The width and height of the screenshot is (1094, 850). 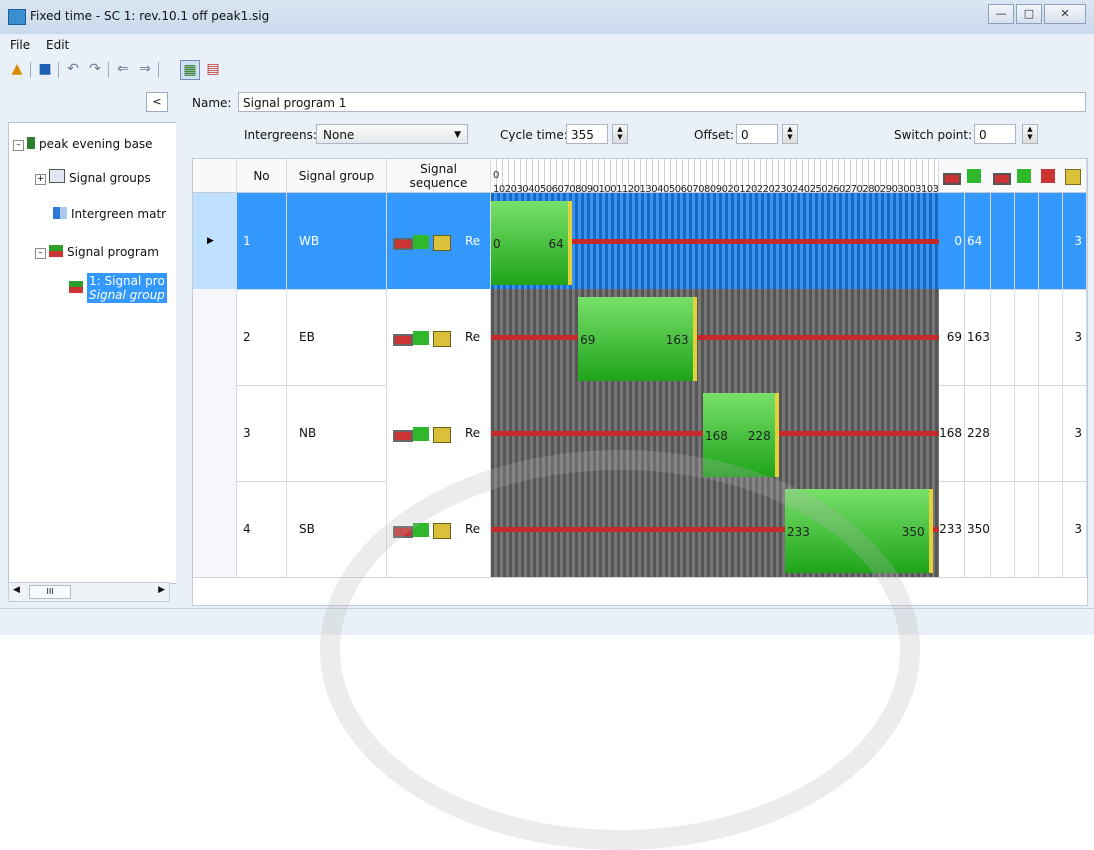 I want to click on tree-item-label: Signal program, so click(x=113, y=252).